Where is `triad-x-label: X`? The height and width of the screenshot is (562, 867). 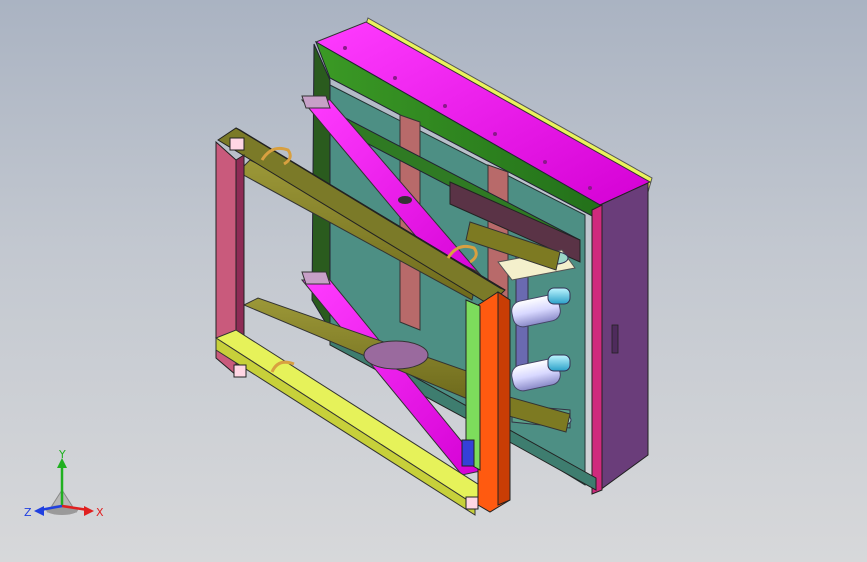 triad-x-label: X is located at coordinates (100, 512).